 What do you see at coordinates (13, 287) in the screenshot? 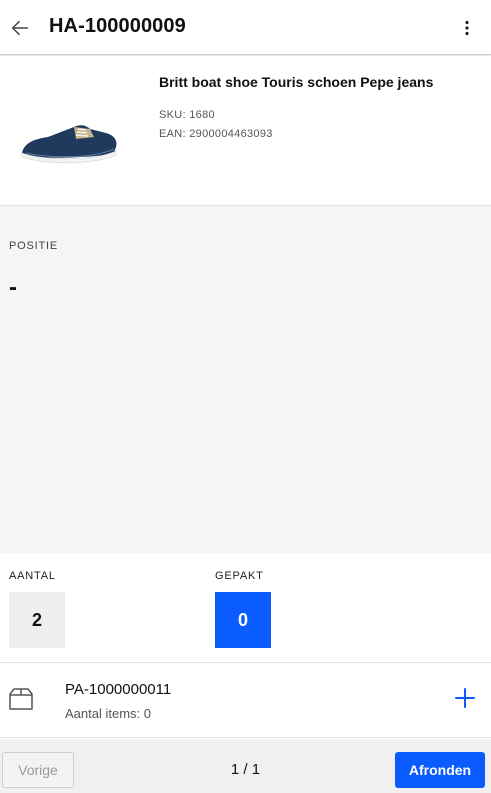
I see `position-value: -` at bounding box center [13, 287].